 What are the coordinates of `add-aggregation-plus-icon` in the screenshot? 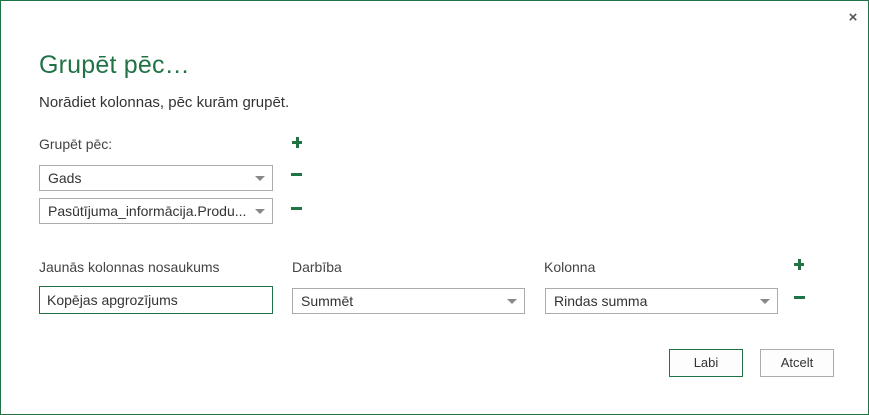 It's located at (800, 265).